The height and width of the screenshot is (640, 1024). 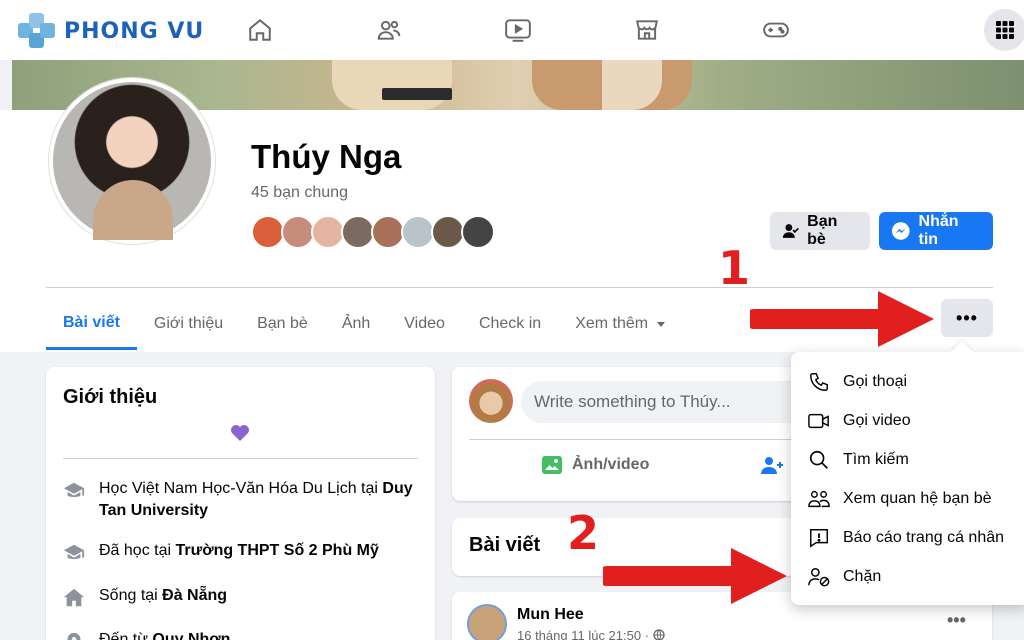 What do you see at coordinates (510, 324) in the screenshot?
I see `tab-checkins: Check in` at bounding box center [510, 324].